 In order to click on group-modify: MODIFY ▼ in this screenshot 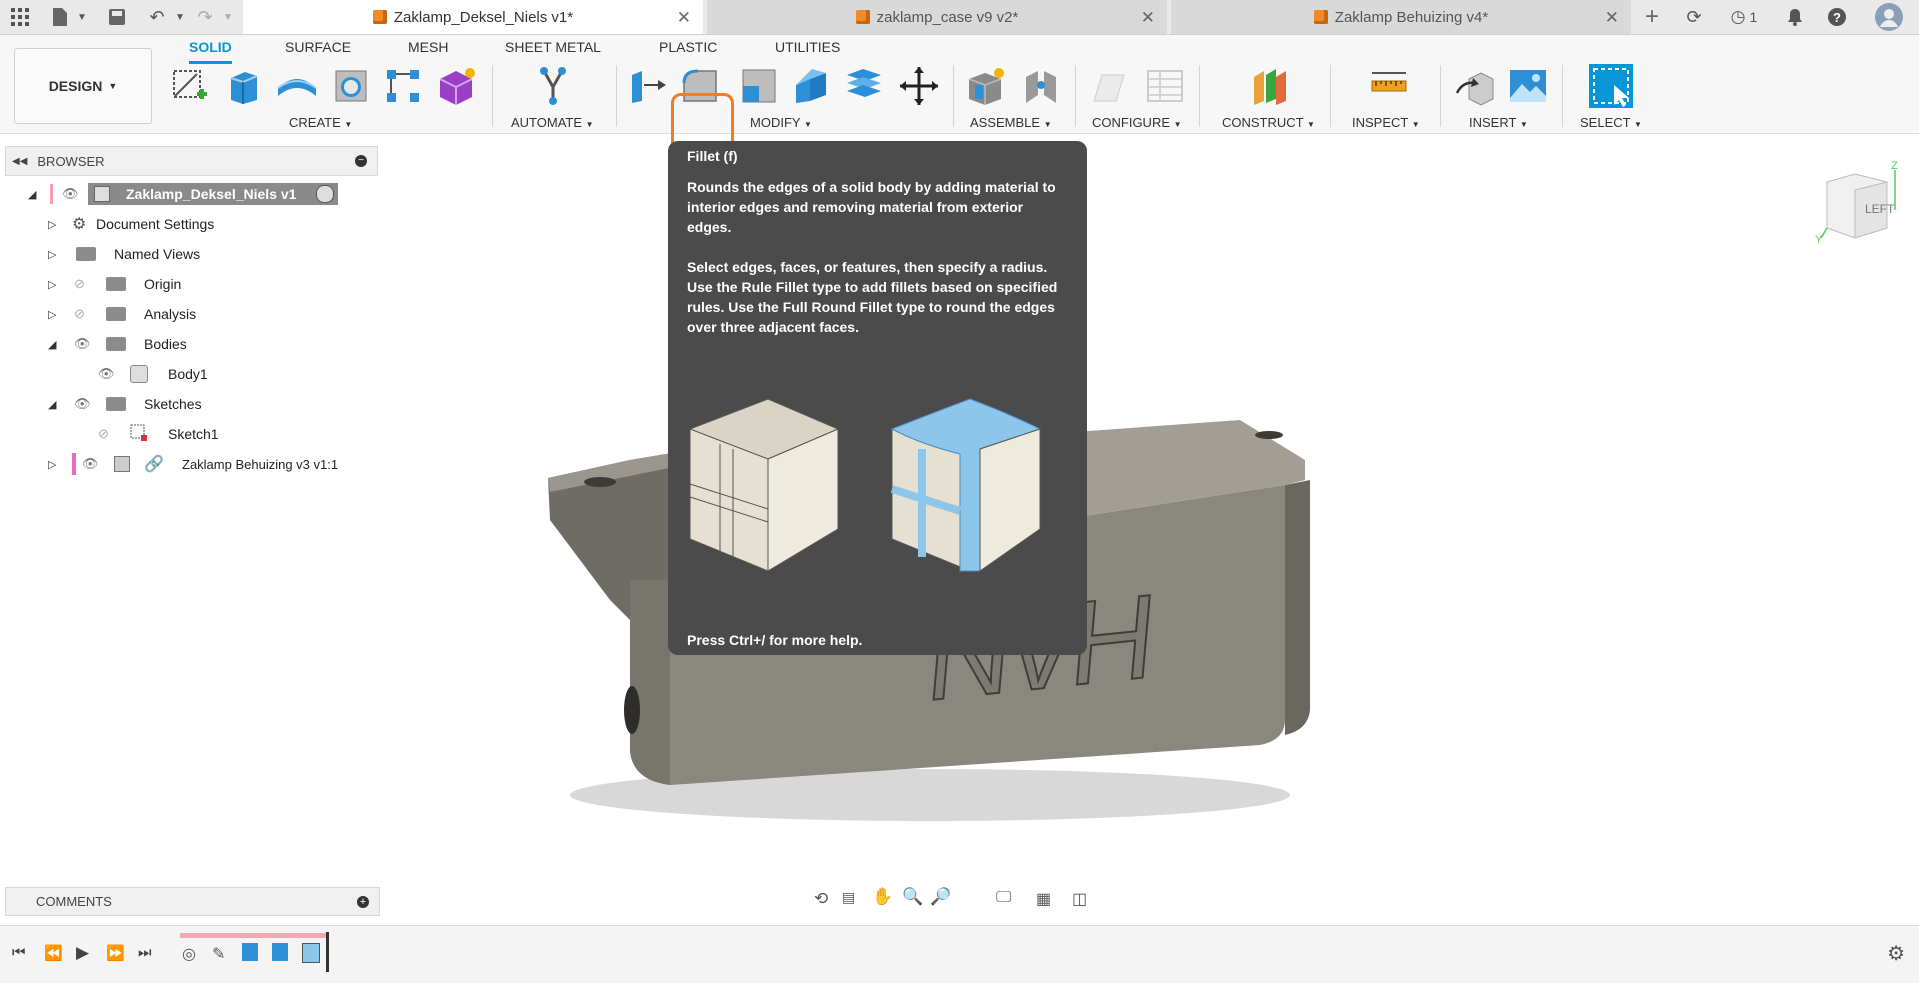, I will do `click(781, 122)`.